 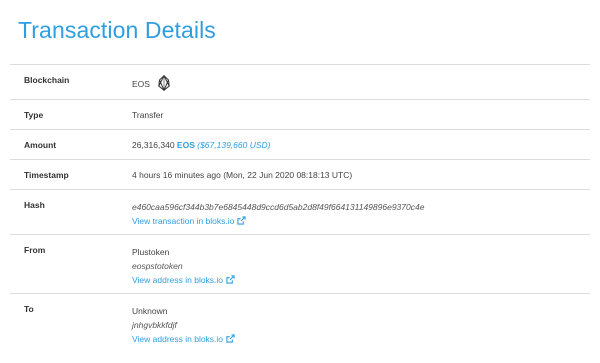 What do you see at coordinates (71, 324) in the screenshot?
I see `label-to: To` at bounding box center [71, 324].